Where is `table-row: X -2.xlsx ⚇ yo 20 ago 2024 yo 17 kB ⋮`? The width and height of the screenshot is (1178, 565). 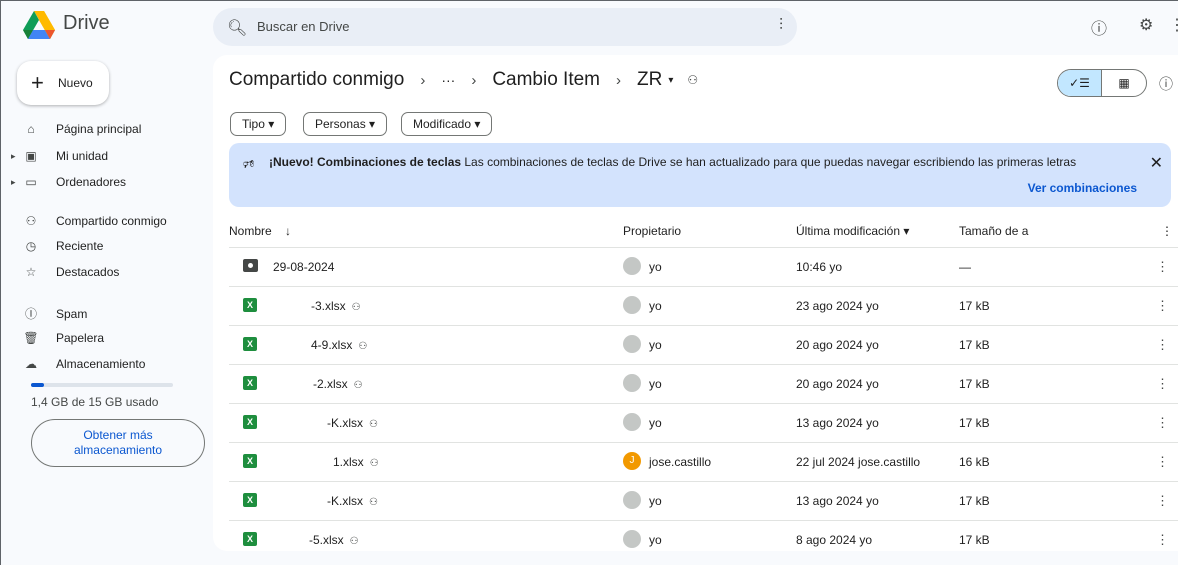 table-row: X -2.xlsx ⚇ yo 20 ago 2024 yo 17 kB ⋮ is located at coordinates (703, 383).